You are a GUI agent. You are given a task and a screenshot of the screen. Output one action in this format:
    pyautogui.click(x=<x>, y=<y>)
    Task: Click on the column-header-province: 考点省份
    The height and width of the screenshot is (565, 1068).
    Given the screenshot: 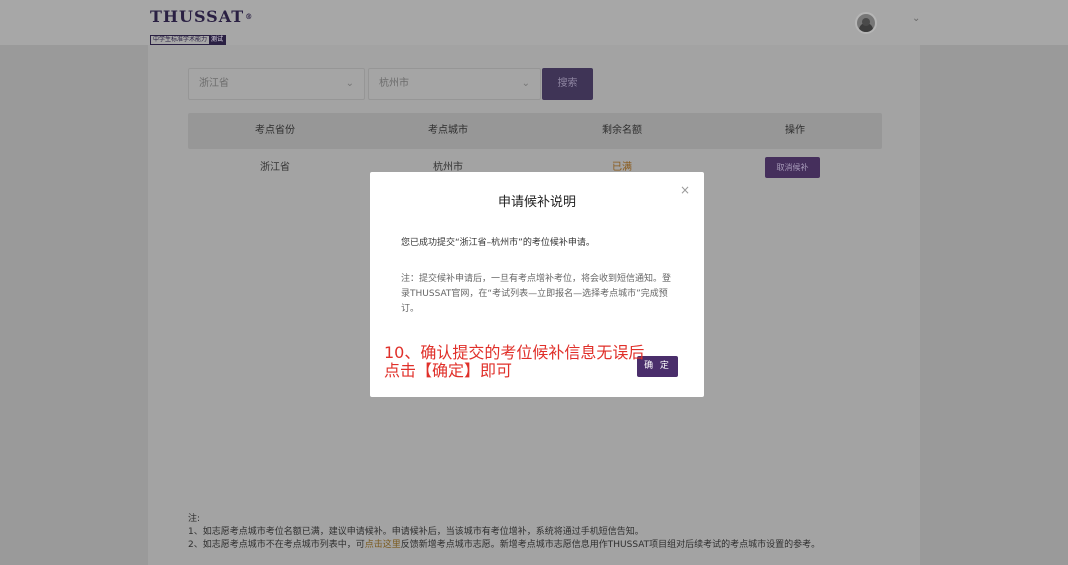 What is the action you would take?
    pyautogui.click(x=275, y=130)
    